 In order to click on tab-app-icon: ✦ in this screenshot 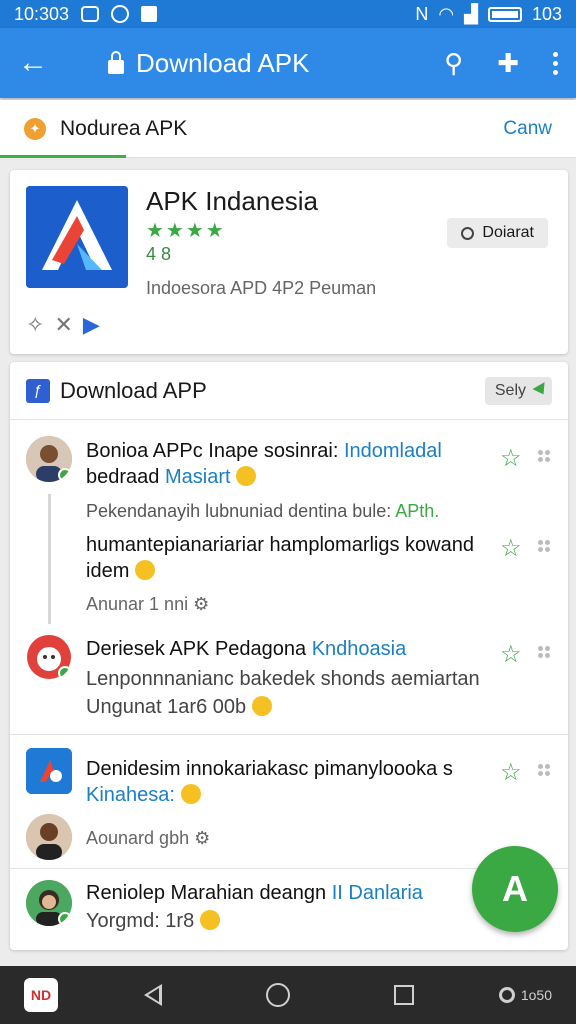, I will do `click(35, 128)`.